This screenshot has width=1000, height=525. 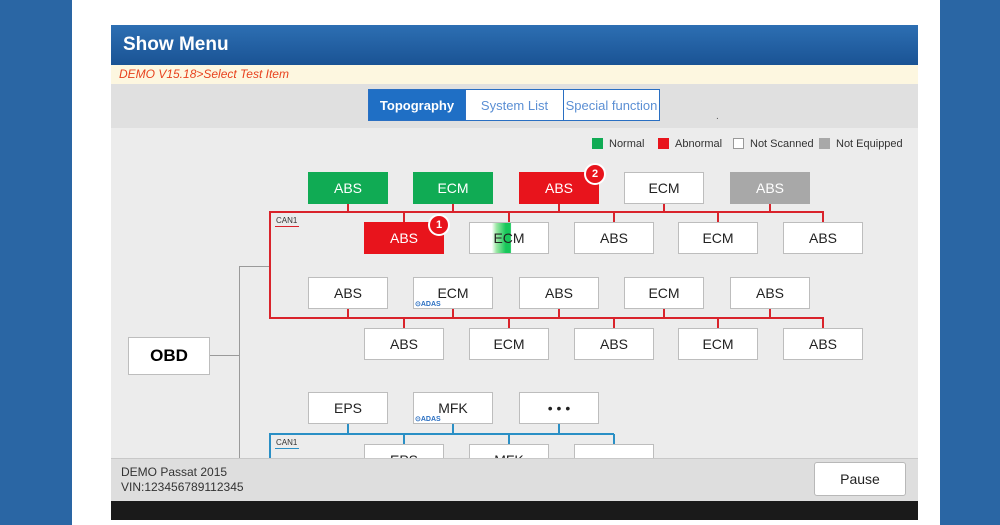 I want to click on can1-top-bus, so click(x=546, y=212).